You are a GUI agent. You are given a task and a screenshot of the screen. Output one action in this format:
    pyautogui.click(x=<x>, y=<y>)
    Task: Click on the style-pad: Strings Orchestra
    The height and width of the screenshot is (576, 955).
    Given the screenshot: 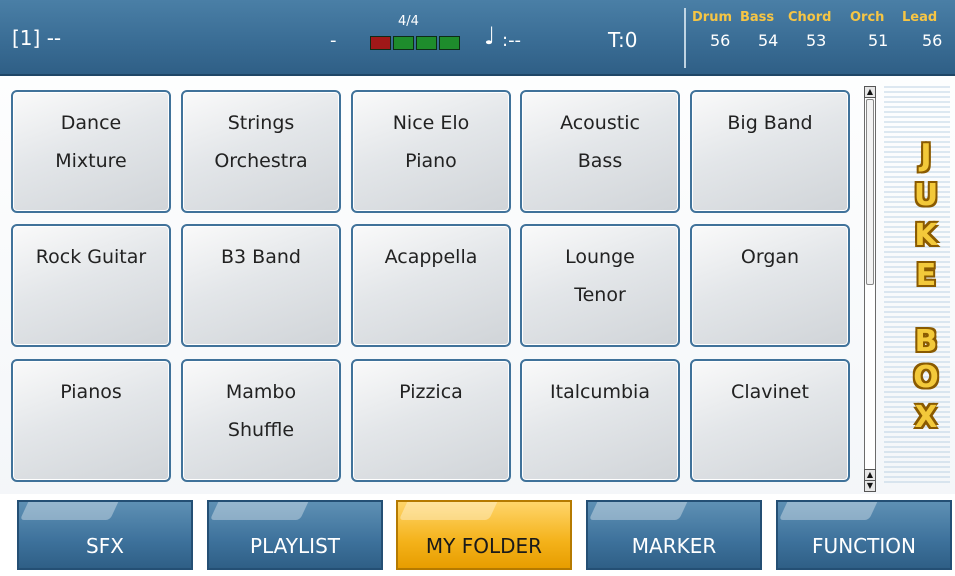 What is the action you would take?
    pyautogui.click(x=261, y=151)
    